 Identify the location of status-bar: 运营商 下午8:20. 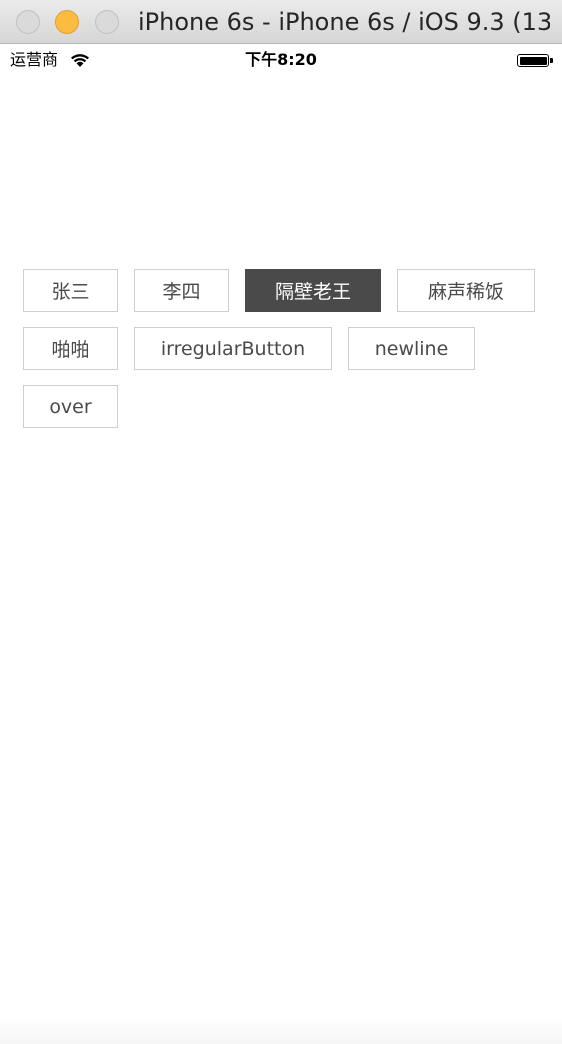
(281, 60).